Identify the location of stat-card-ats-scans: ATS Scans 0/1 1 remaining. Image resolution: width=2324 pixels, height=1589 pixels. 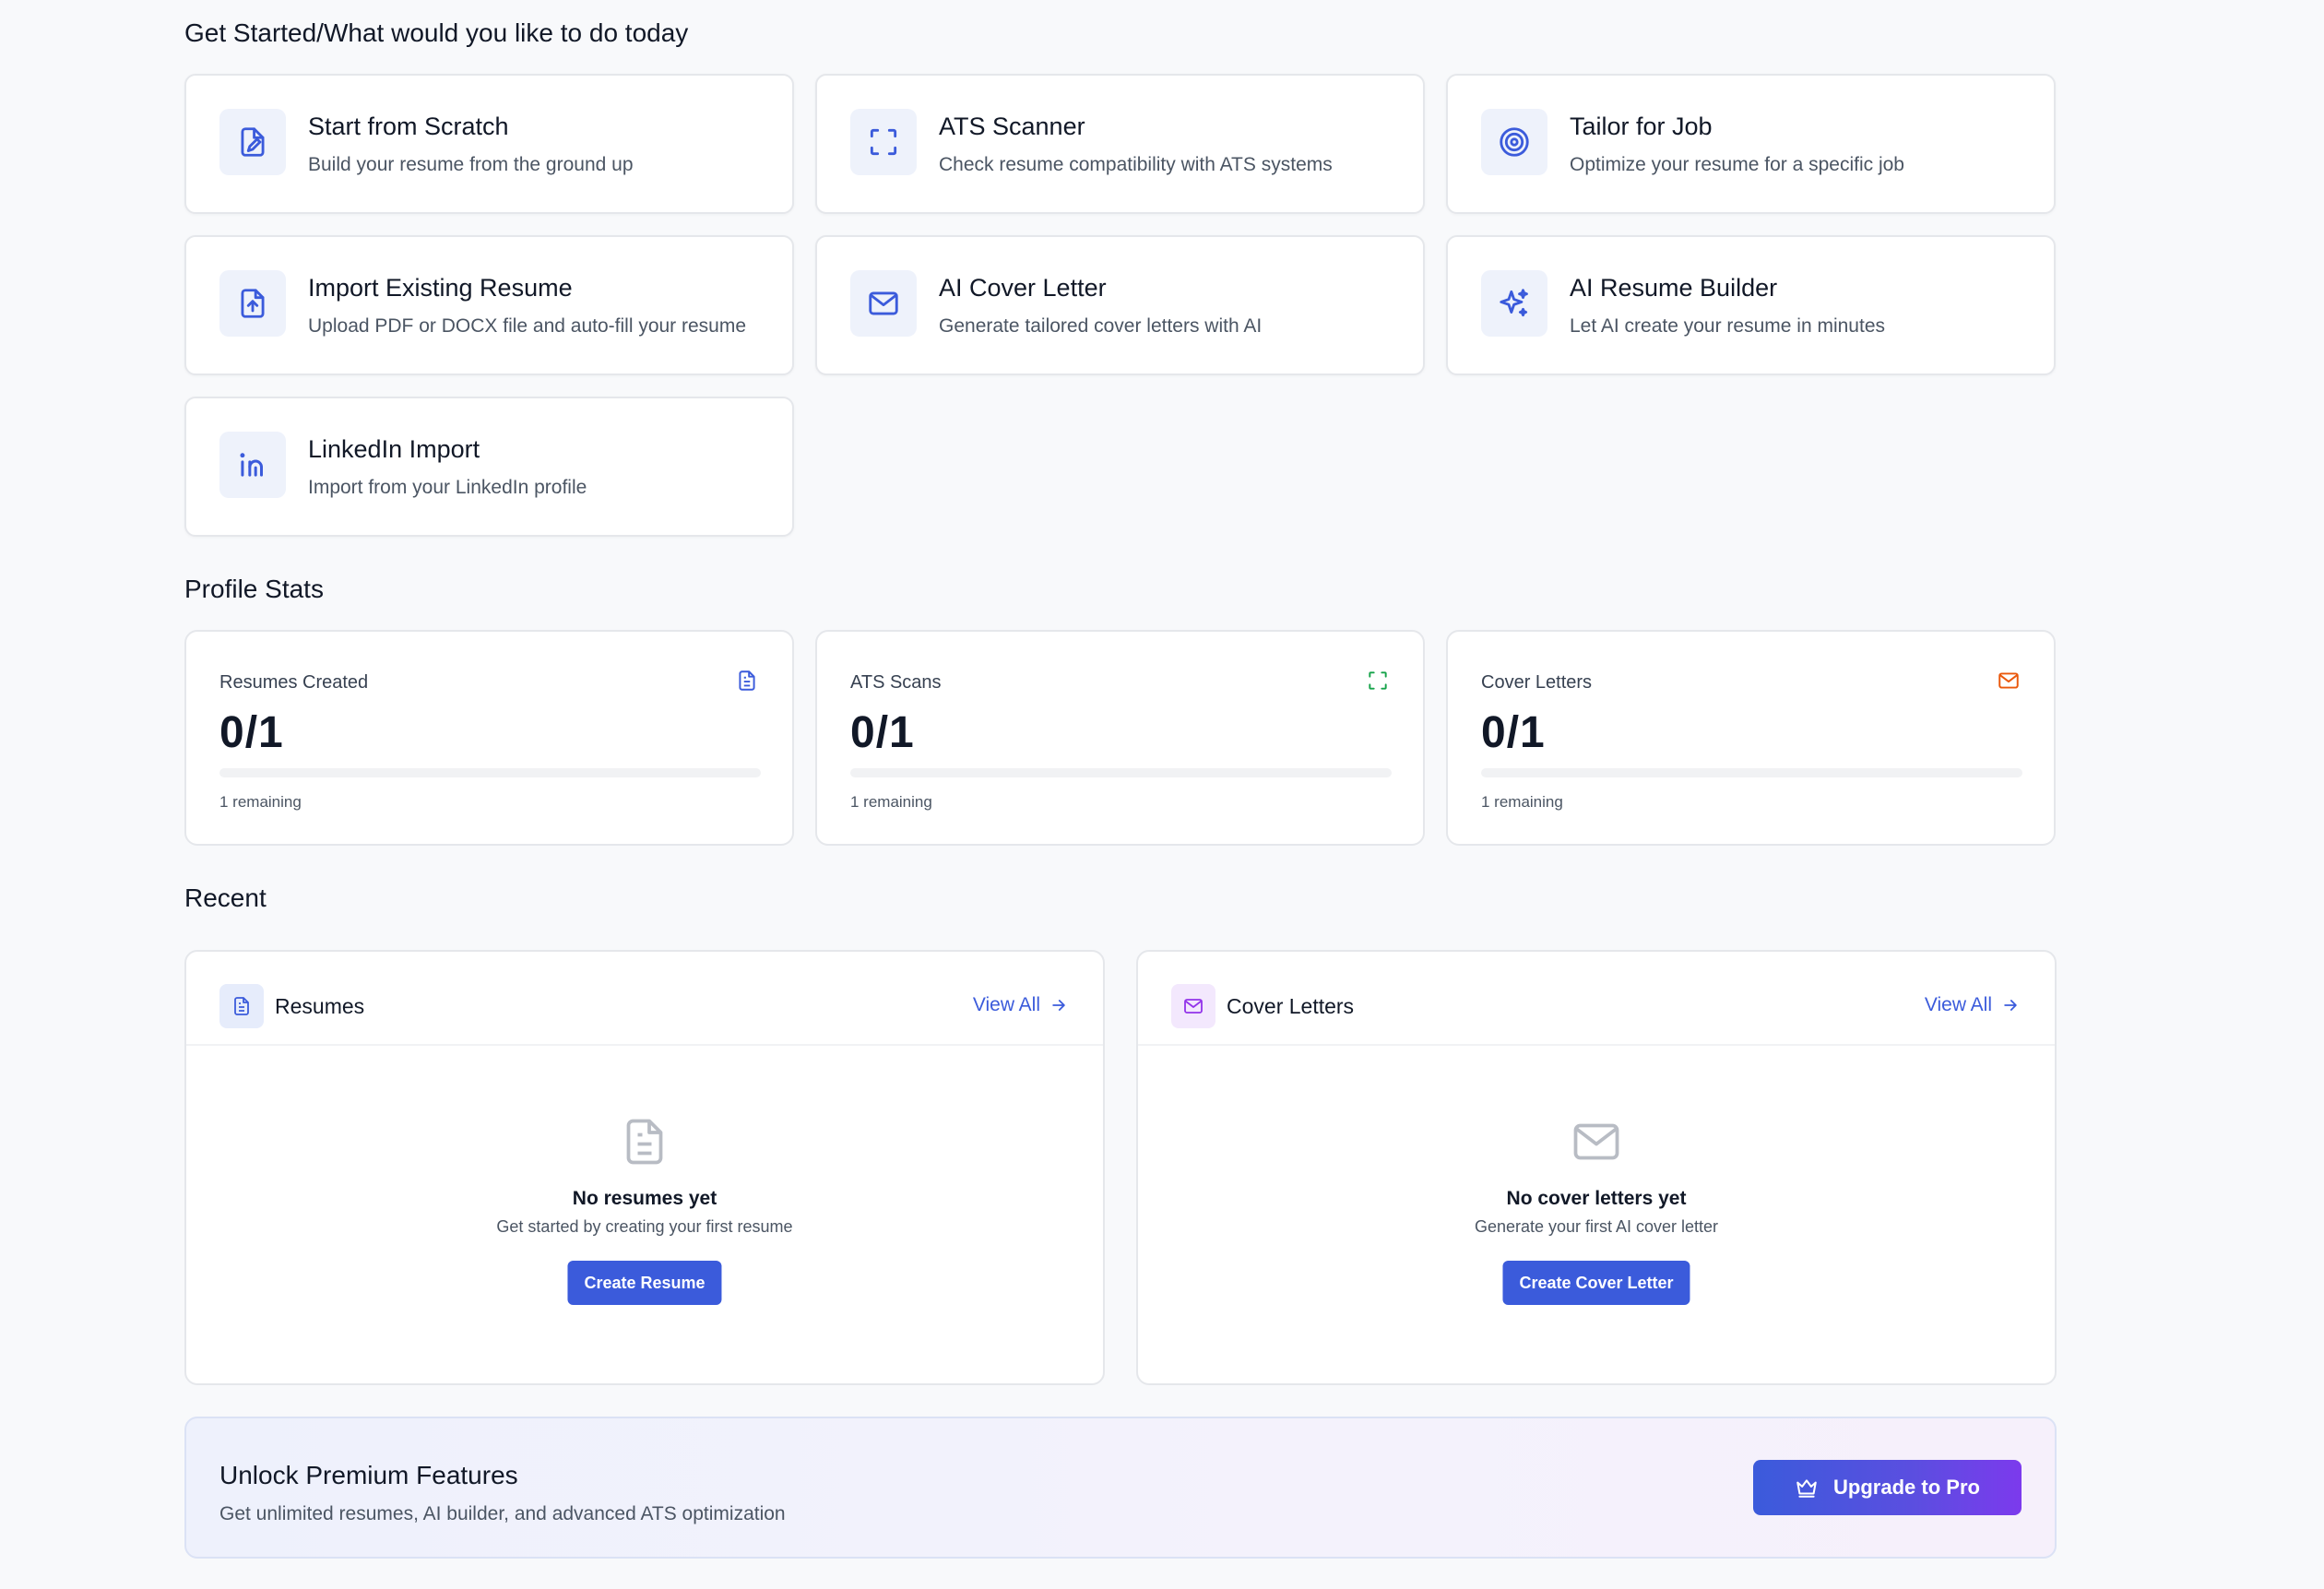
(1120, 738).